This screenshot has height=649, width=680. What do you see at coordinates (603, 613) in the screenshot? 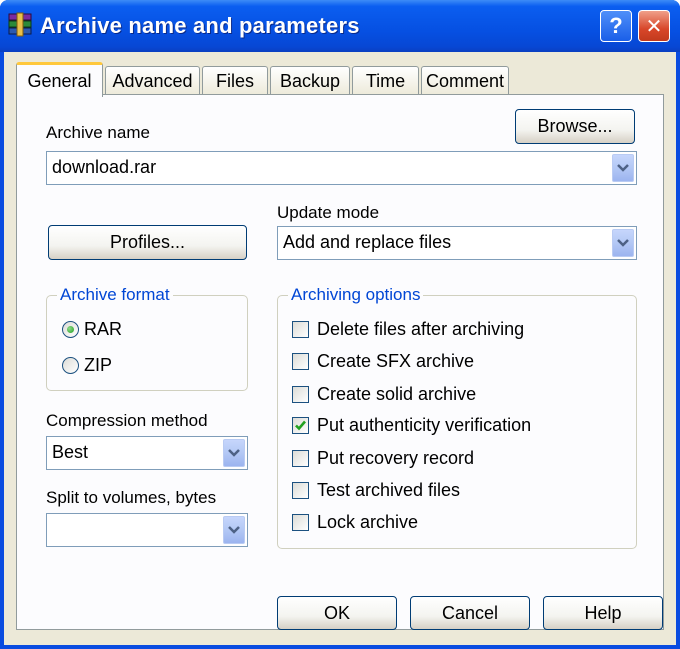
I see `help-button: Help` at bounding box center [603, 613].